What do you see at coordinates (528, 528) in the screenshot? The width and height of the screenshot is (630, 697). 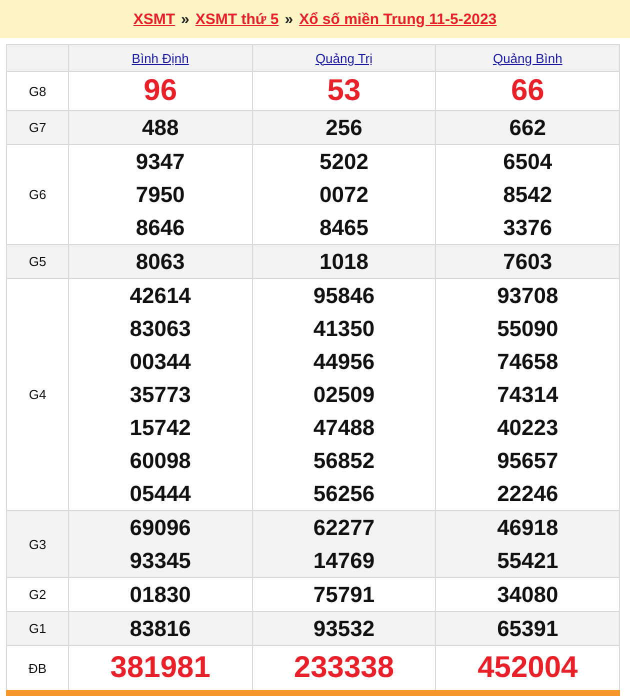 I see `winning-number: 46918` at bounding box center [528, 528].